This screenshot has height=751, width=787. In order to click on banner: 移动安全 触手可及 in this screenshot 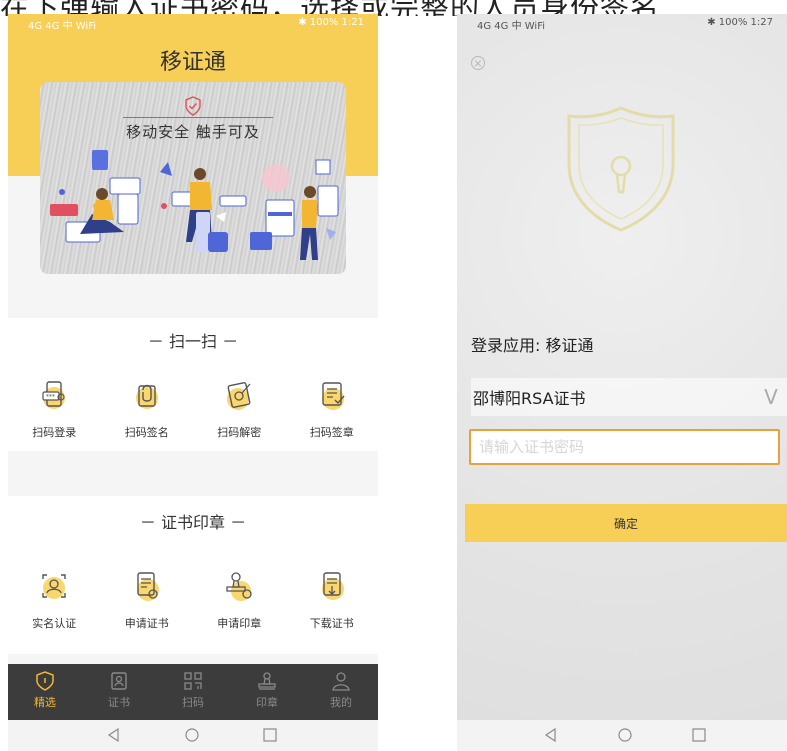, I will do `click(193, 178)`.